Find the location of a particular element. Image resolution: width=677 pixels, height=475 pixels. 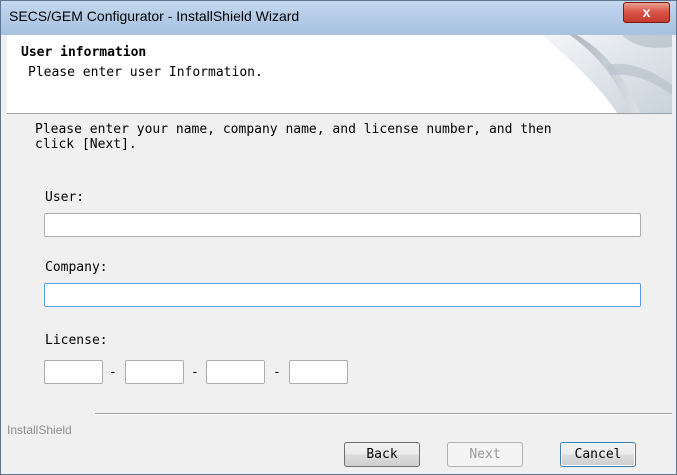

license-part-1-input is located at coordinates (73, 372).